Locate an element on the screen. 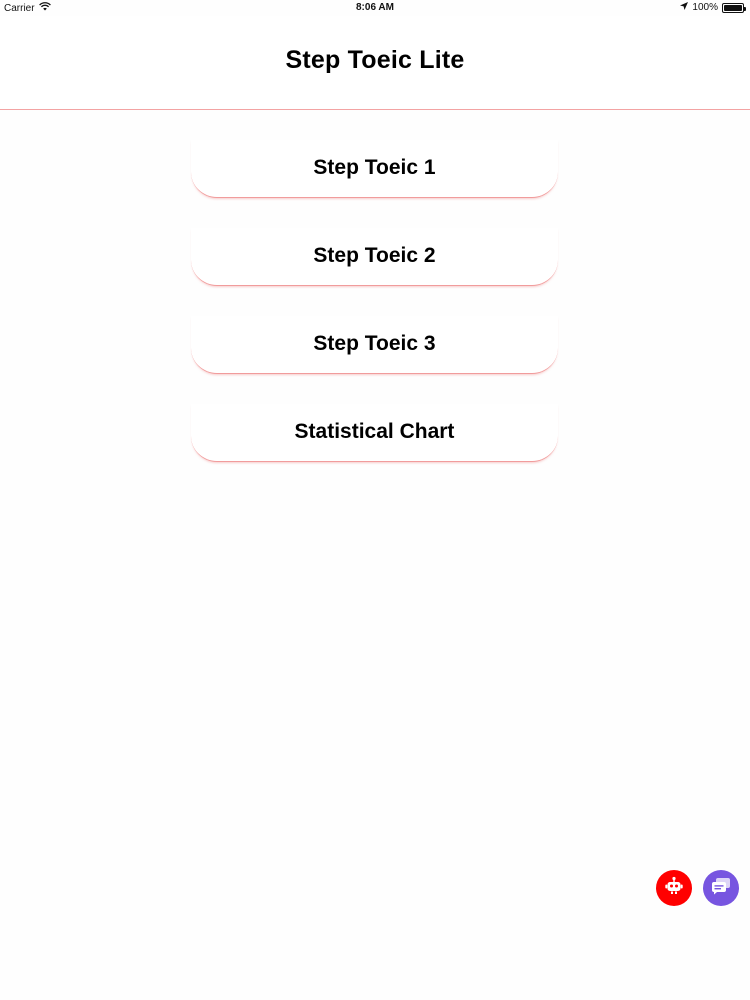 The width and height of the screenshot is (750, 1000). status-right: 100% is located at coordinates (713, 7).